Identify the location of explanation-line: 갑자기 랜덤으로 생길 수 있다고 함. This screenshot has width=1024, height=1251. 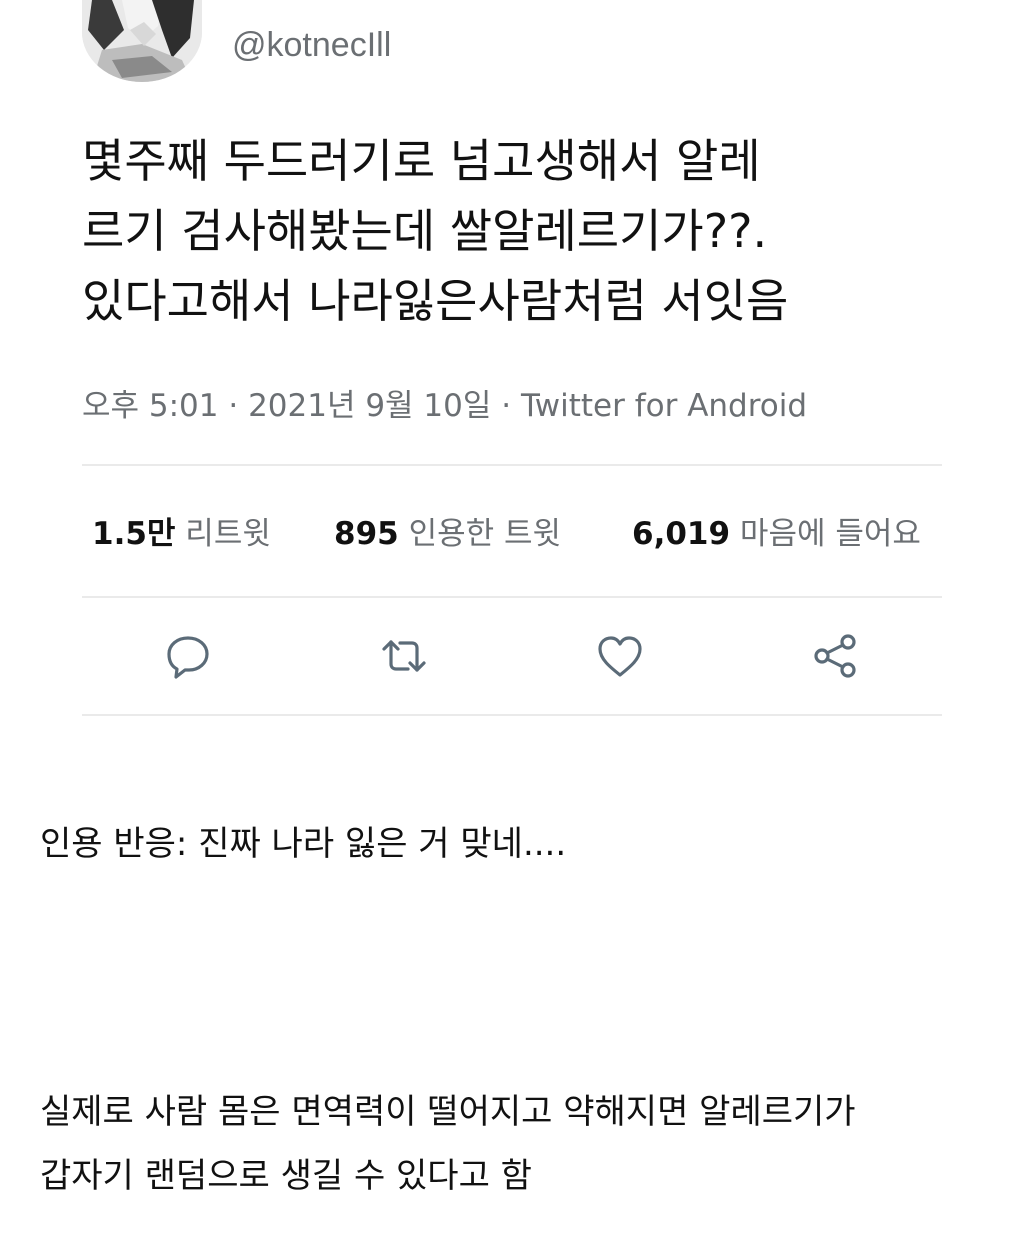
(286, 1176).